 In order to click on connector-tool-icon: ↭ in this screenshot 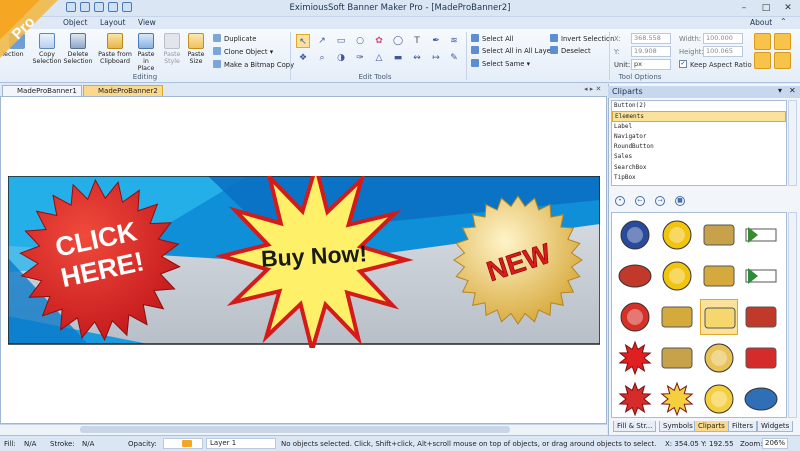, I will do `click(417, 58)`.